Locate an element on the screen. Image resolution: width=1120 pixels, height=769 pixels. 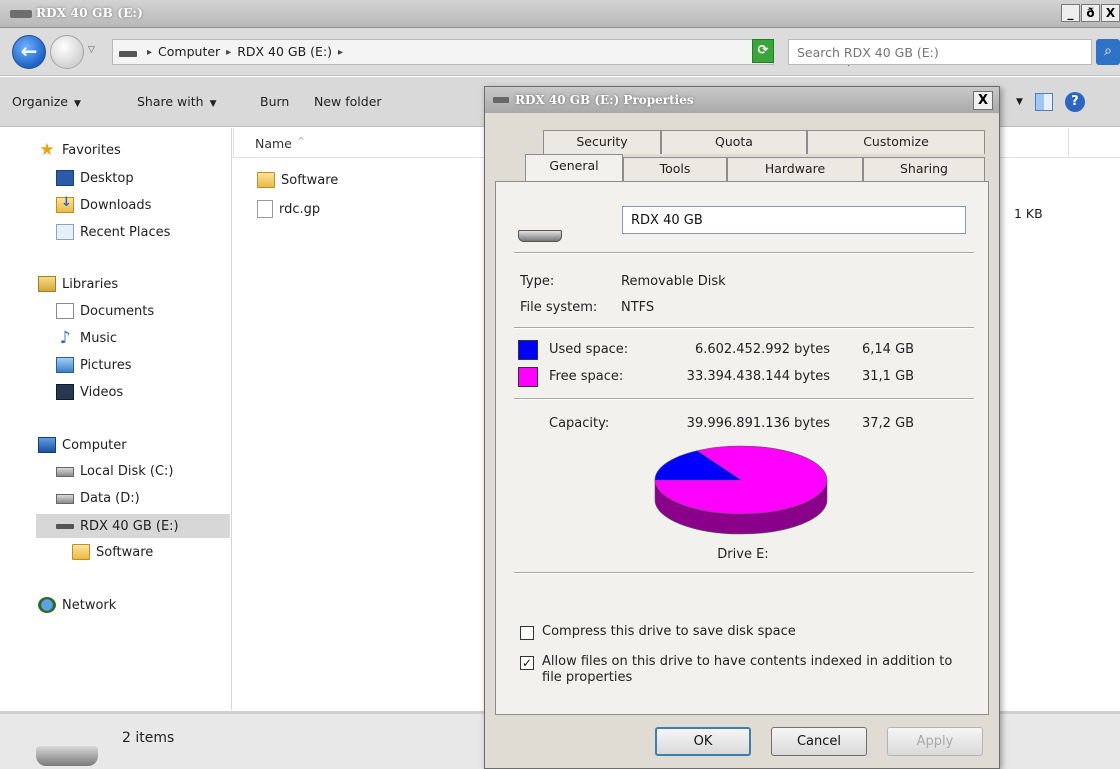
videos-icon is located at coordinates (65, 392).